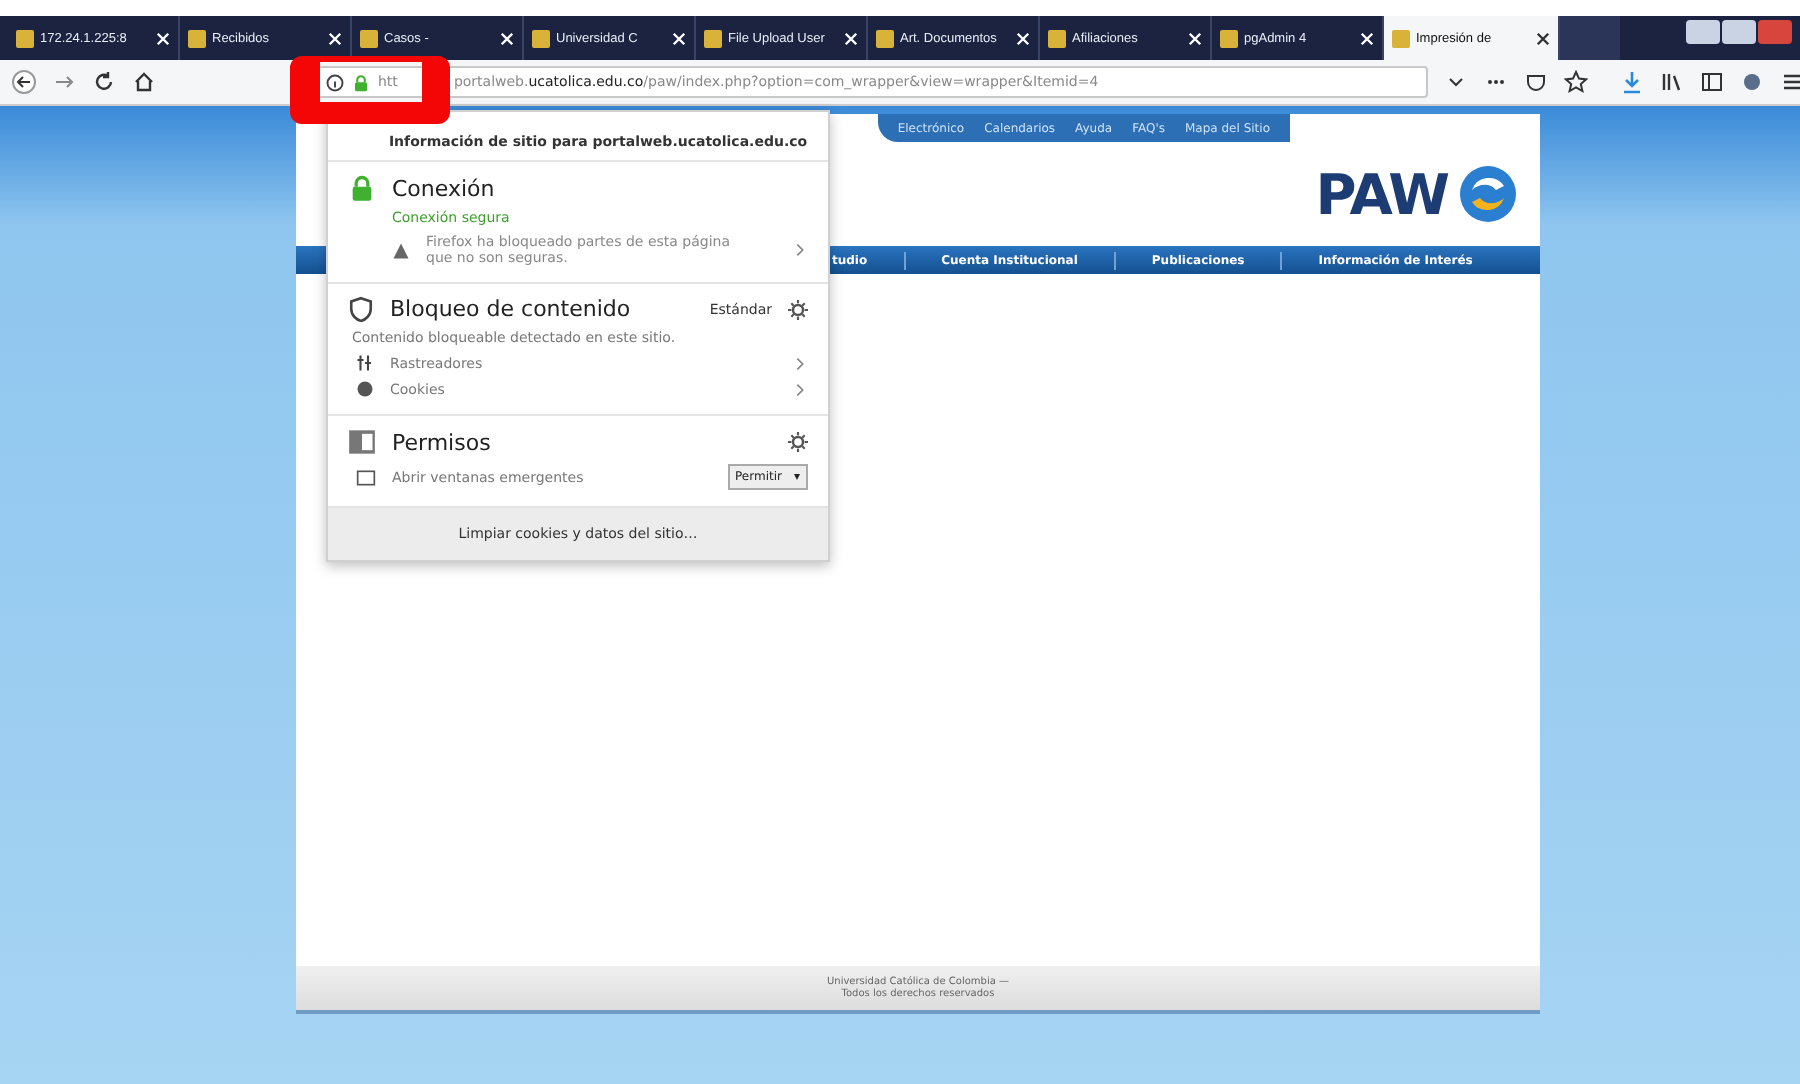 The image size is (1800, 1084). I want to click on section-title: Bloqueo de contenido, so click(511, 309).